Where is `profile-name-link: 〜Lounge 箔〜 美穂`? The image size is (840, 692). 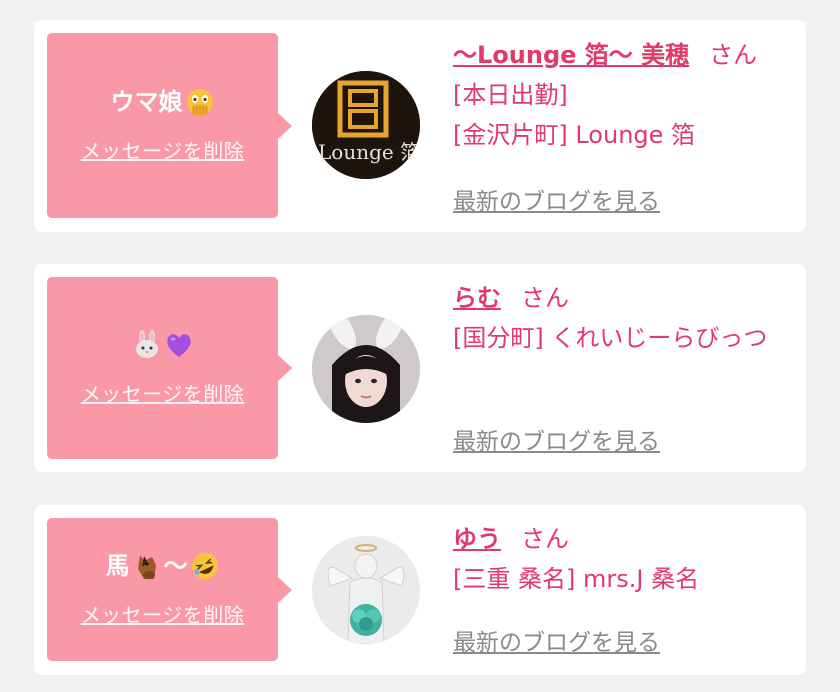 profile-name-link: 〜Lounge 箔〜 美穂 is located at coordinates (571, 55).